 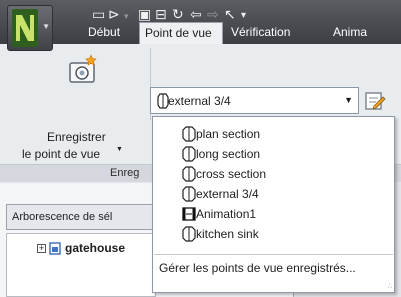 What do you see at coordinates (350, 33) in the screenshot?
I see `tab-animation: Anima` at bounding box center [350, 33].